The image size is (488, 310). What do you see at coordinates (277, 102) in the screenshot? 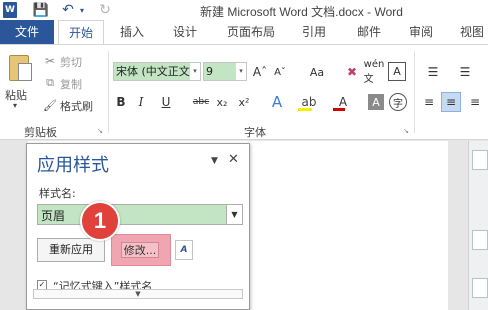
I see `text-effects-button: A` at bounding box center [277, 102].